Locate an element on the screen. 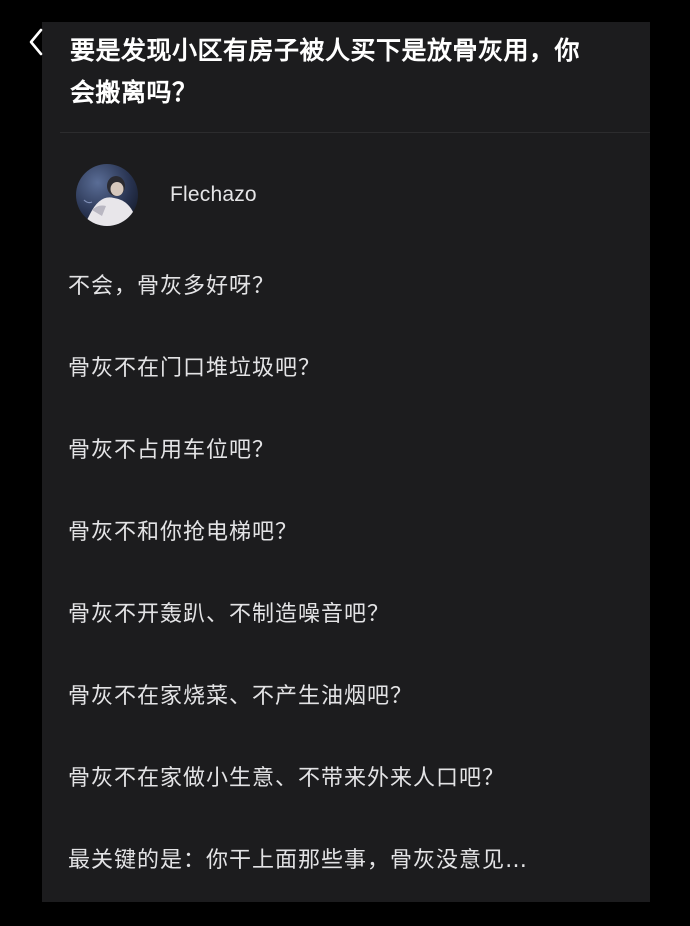 The width and height of the screenshot is (690, 926). answer-paragraph: 骨灰不在门口堆垃圾吧？ is located at coordinates (195, 368).